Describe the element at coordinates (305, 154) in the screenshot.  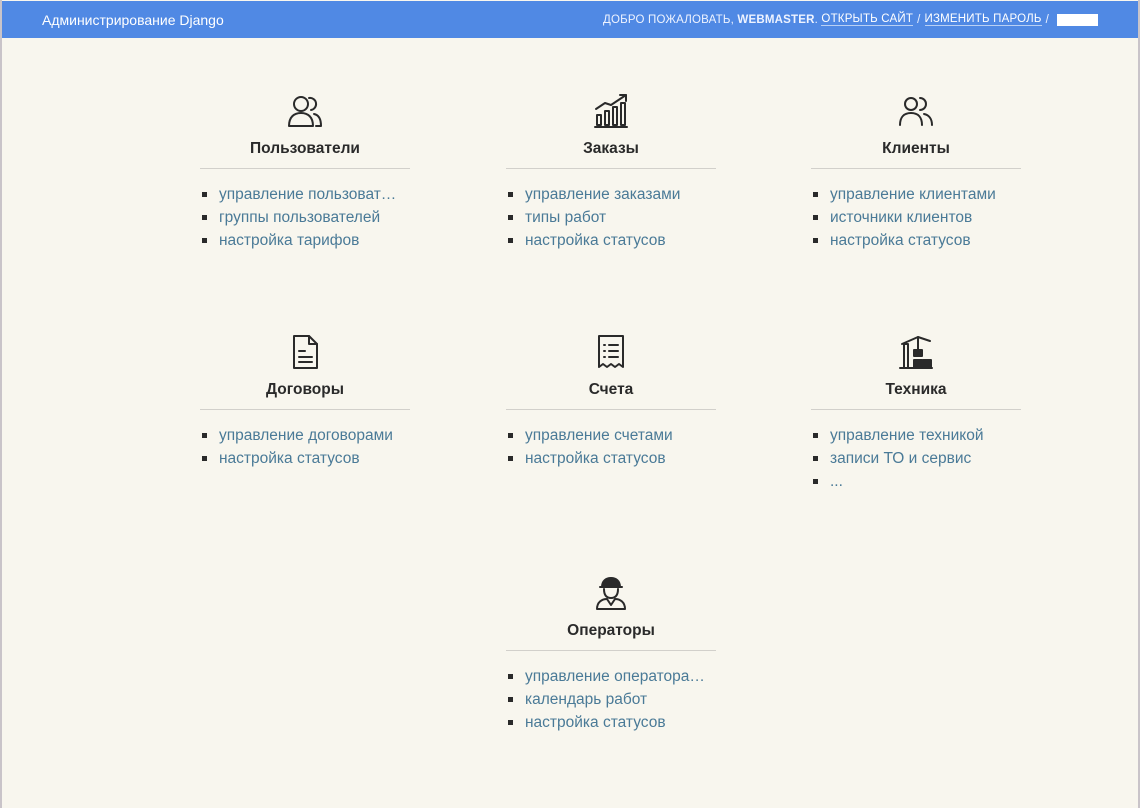
I see `card-title: Пользователи` at that location.